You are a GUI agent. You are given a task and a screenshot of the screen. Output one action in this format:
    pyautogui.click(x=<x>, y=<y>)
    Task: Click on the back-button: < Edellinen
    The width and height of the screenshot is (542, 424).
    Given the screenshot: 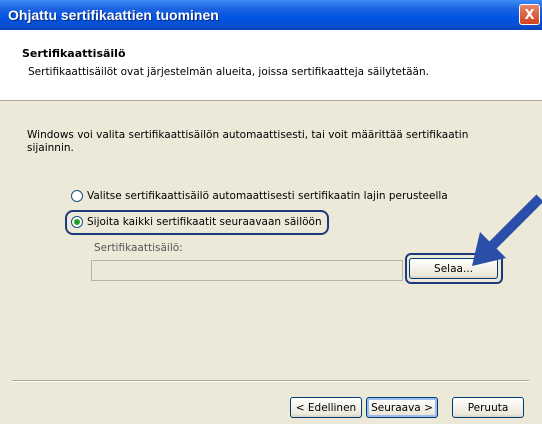 What is the action you would take?
    pyautogui.click(x=326, y=407)
    